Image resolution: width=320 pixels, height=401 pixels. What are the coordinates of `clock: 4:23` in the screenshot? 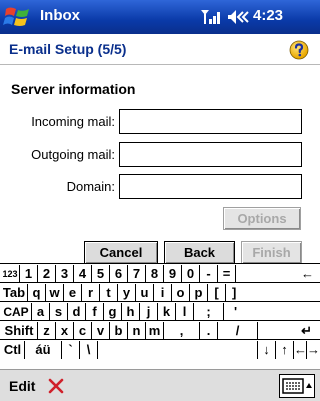 It's located at (268, 15).